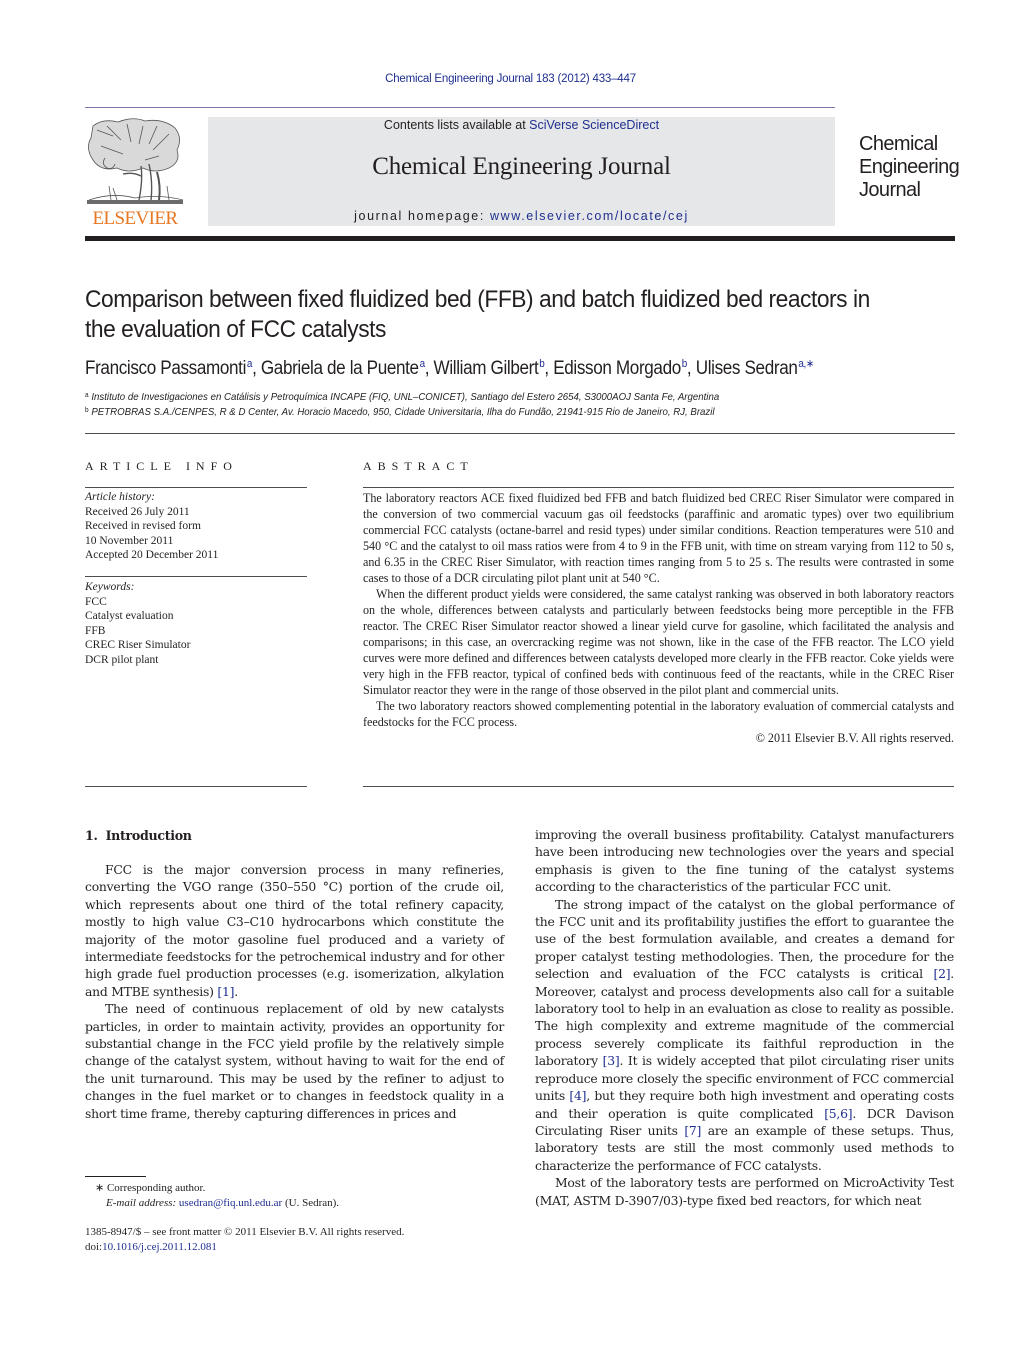 This screenshot has width=1021, height=1351. Describe the element at coordinates (87, 395) in the screenshot. I see `affiliation-label: a` at that location.